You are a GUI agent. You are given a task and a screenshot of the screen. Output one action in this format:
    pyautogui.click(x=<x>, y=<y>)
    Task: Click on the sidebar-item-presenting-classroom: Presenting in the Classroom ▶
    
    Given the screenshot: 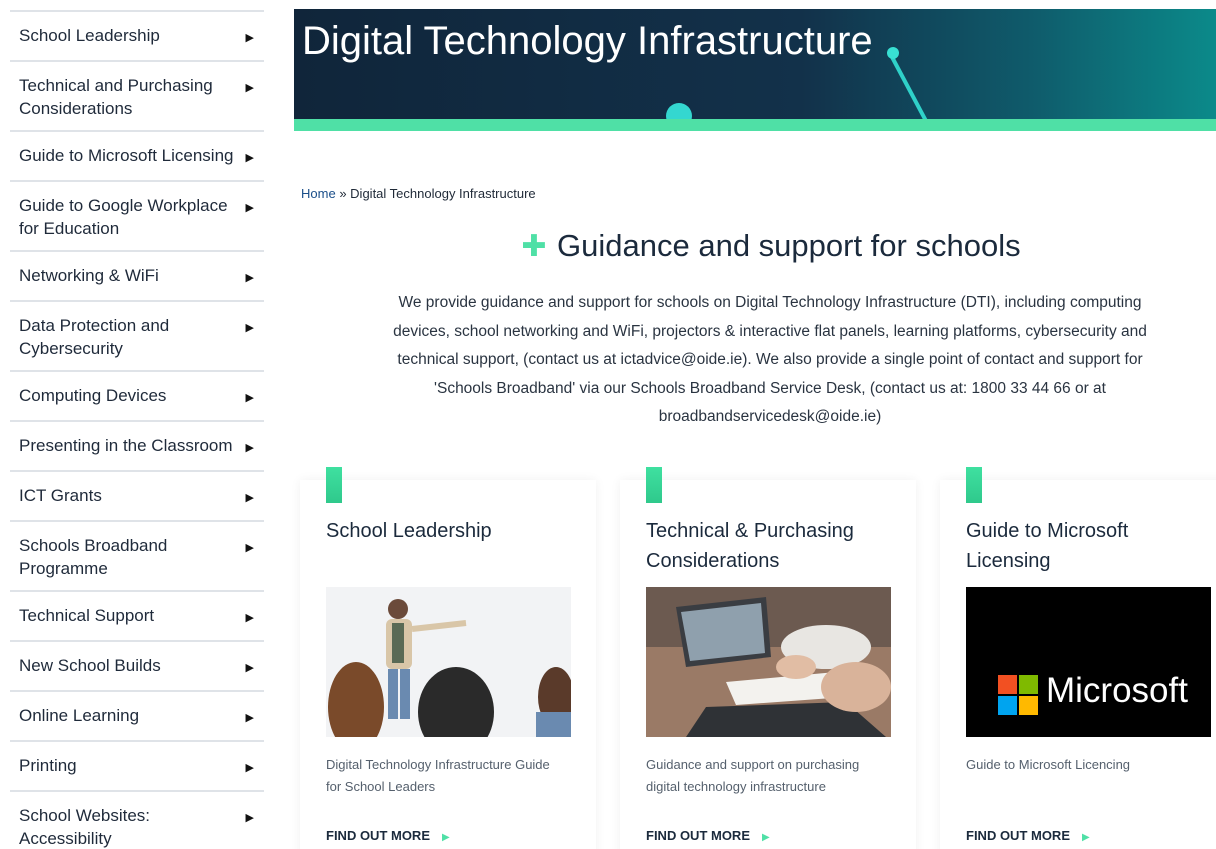 What is the action you would take?
    pyautogui.click(x=137, y=445)
    